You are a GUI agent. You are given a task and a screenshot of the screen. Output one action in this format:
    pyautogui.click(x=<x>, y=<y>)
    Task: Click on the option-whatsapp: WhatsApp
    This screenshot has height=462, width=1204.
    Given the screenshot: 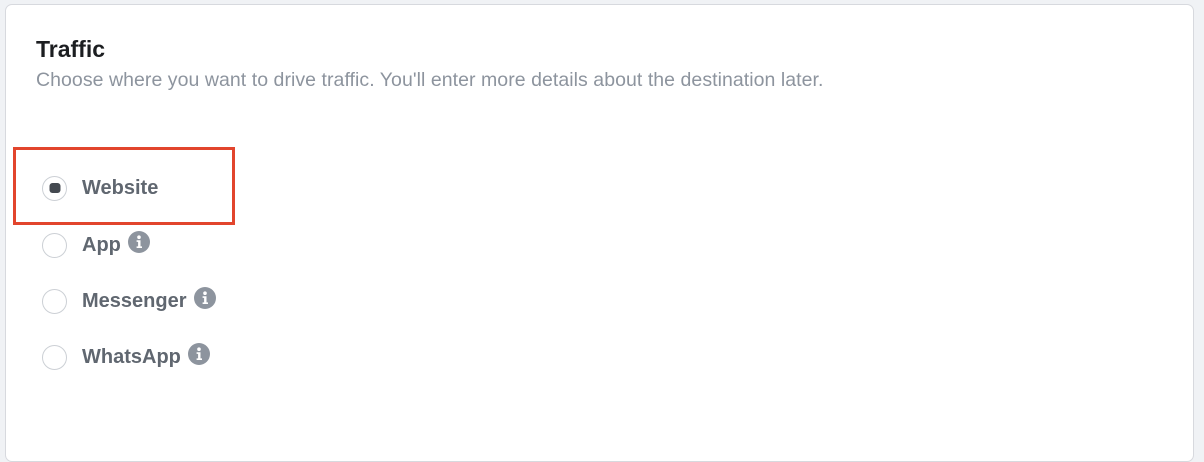 What is the action you would take?
    pyautogui.click(x=126, y=357)
    